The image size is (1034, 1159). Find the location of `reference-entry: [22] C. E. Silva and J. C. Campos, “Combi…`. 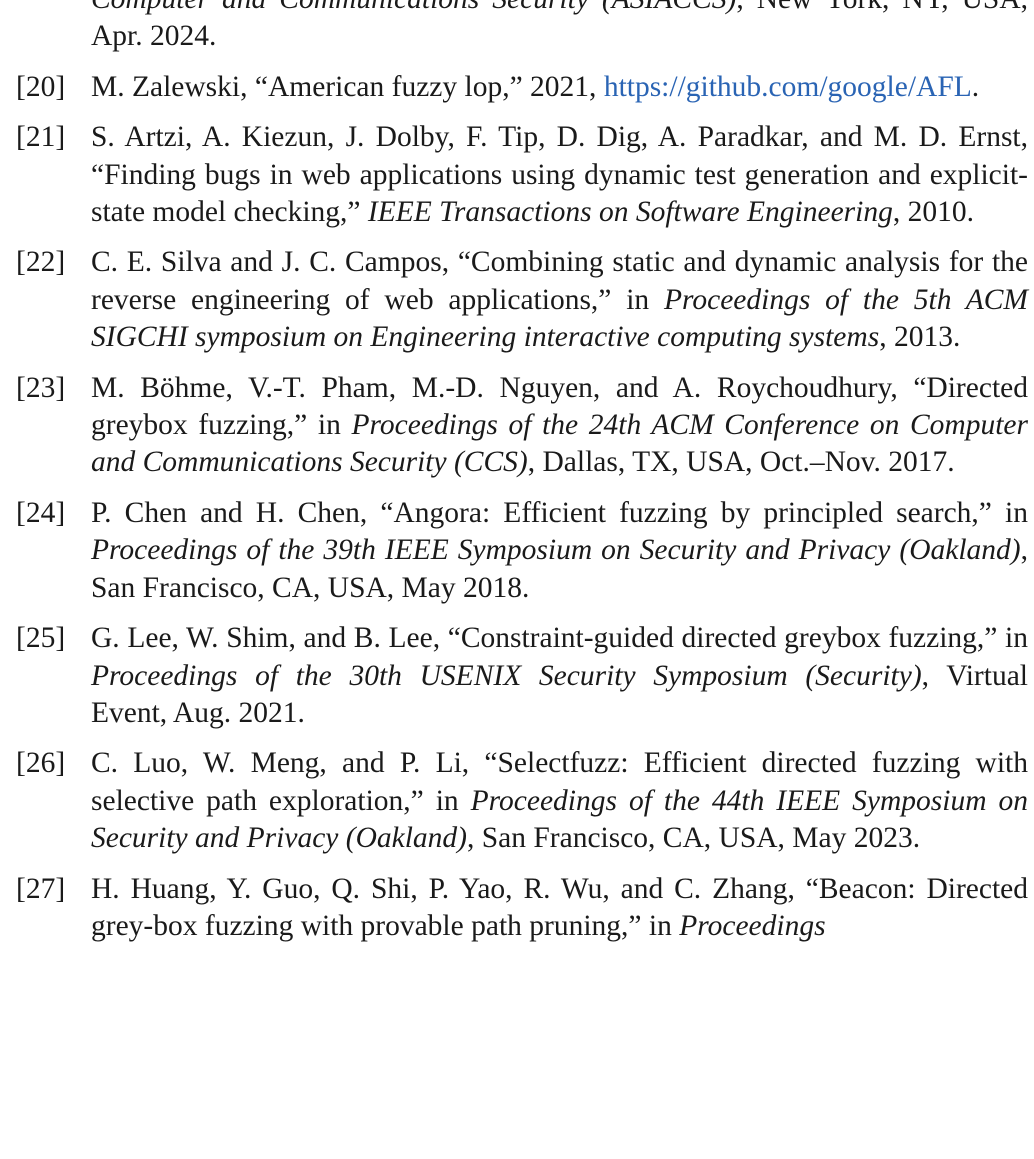

reference-entry: [22] C. E. Silva and J. C. Campos, “Combi… is located at coordinates (517, 300).